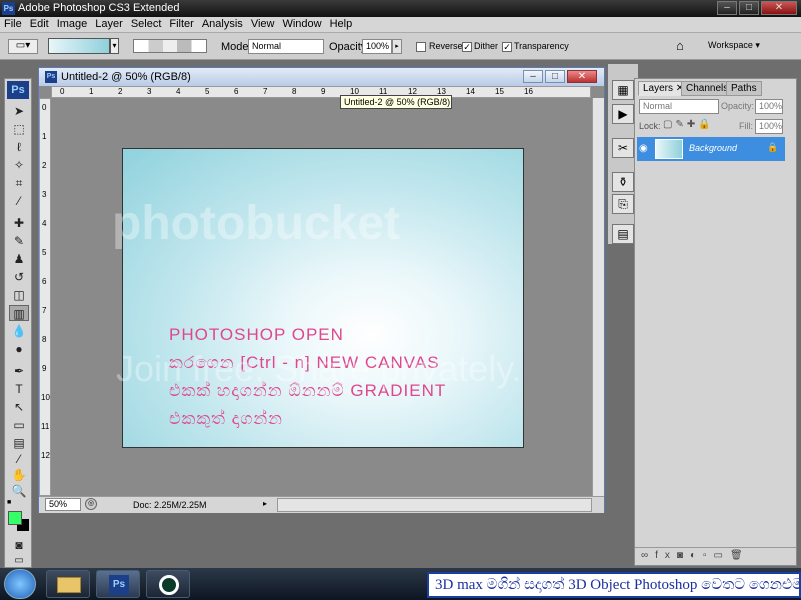  I want to click on canvas-text-line: PHOTOSHOP OPEN, so click(256, 334).